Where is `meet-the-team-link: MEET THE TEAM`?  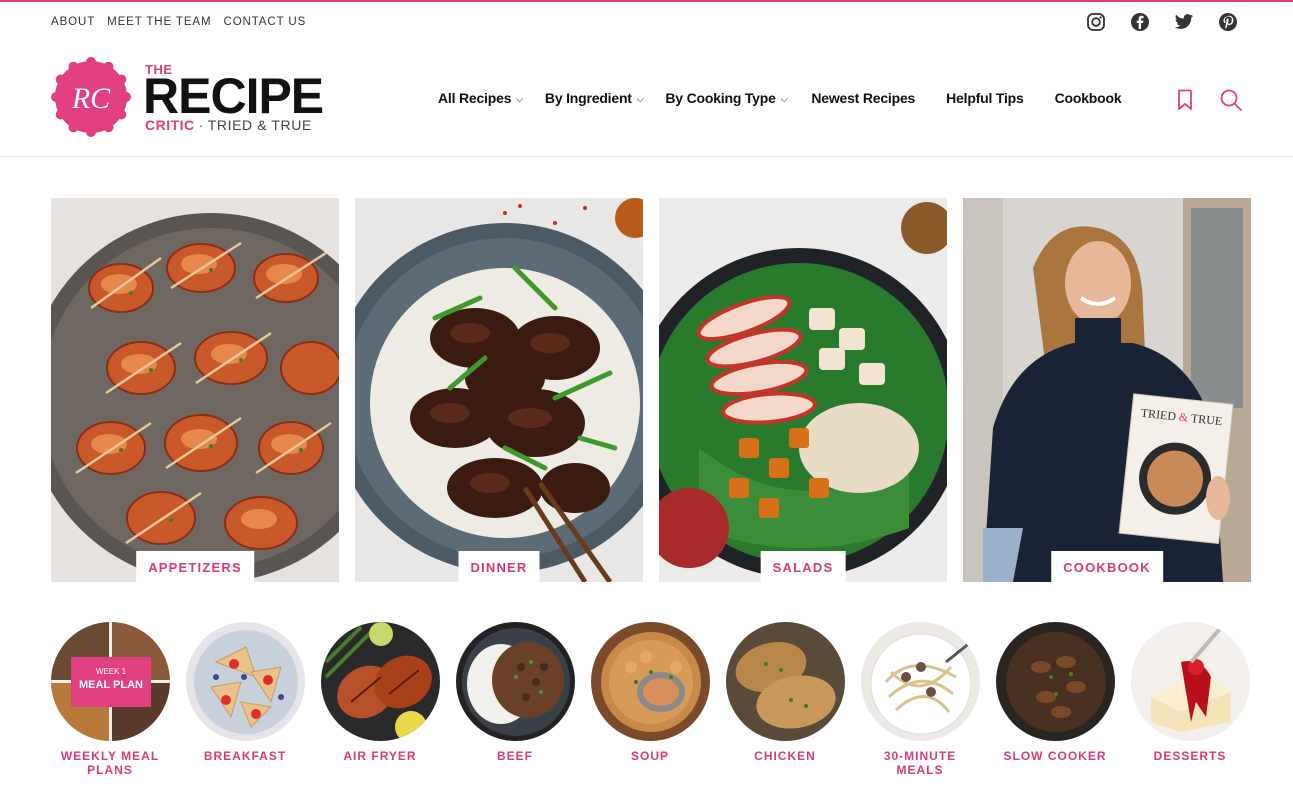 meet-the-team-link: MEET THE TEAM is located at coordinates (159, 22).